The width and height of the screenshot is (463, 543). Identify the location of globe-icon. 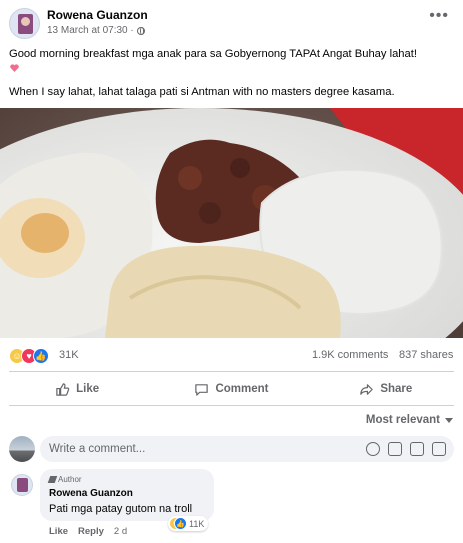
(140, 30).